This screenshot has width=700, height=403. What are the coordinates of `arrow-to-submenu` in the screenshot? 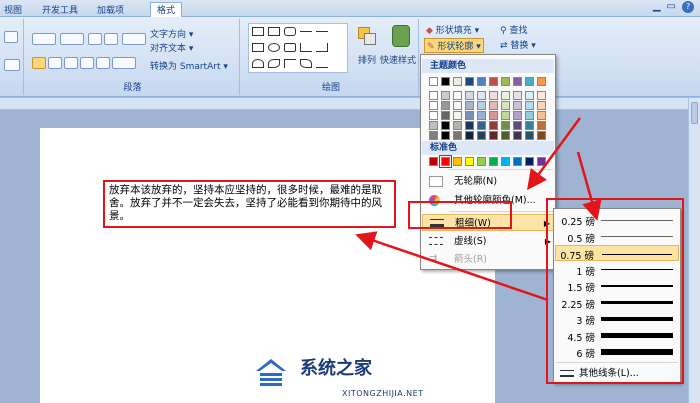 It's located at (589, 186).